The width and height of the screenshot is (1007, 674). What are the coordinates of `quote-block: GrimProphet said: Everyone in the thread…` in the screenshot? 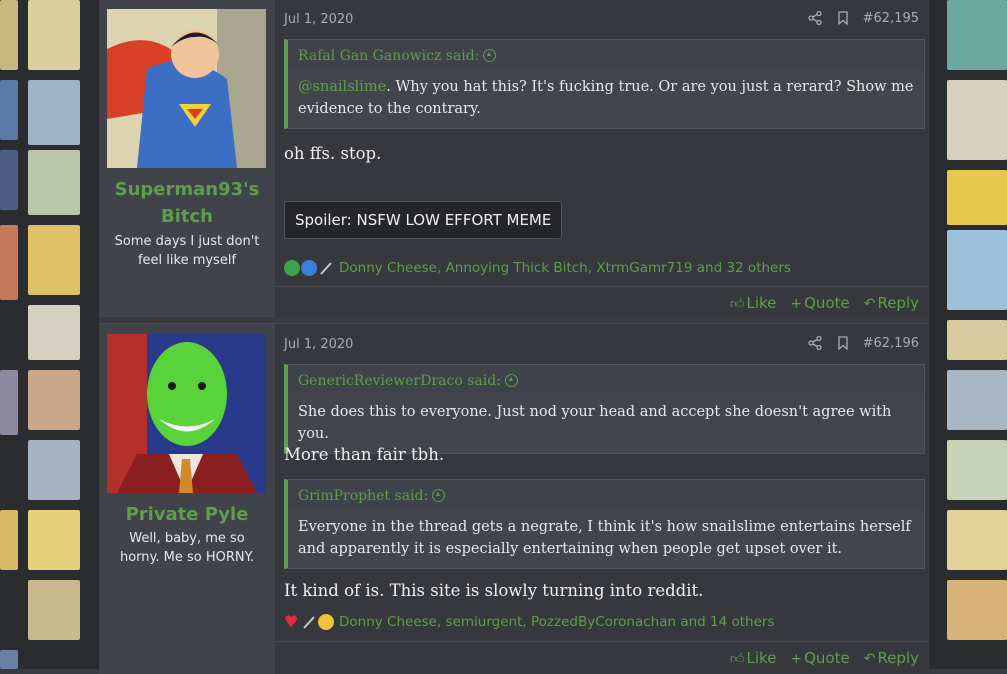 It's located at (604, 524).